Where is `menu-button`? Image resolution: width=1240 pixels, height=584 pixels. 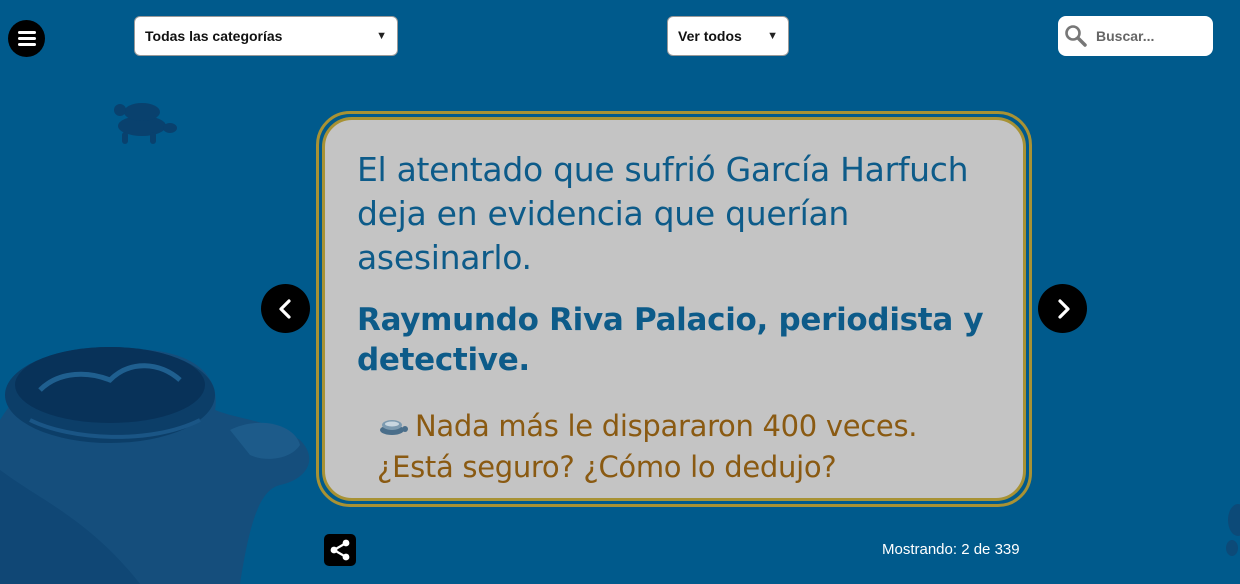
menu-button is located at coordinates (26, 38).